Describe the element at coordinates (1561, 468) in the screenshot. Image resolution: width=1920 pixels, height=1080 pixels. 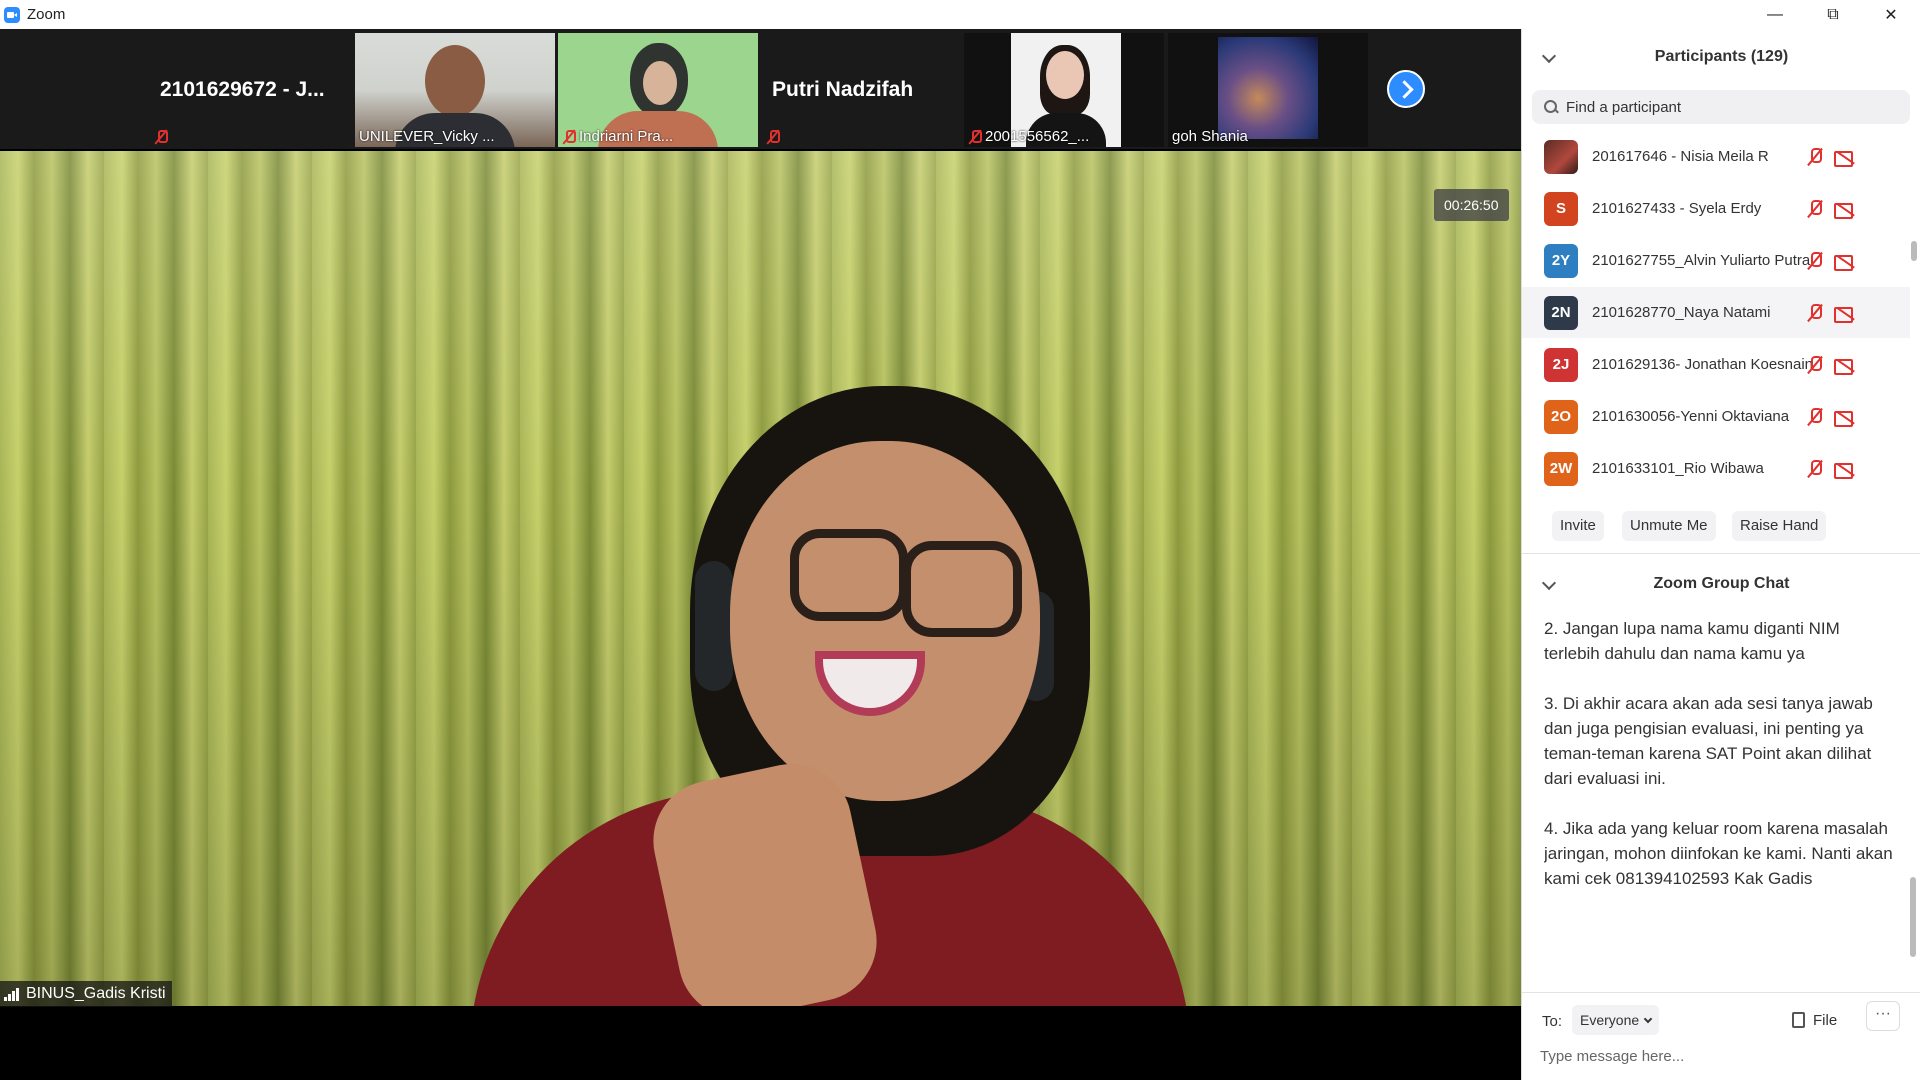
I see `avatar: 2W` at that location.